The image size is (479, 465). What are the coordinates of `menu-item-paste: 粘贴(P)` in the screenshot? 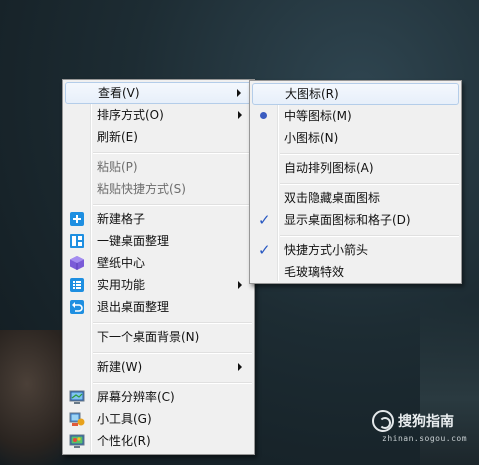 It's located at (158, 167).